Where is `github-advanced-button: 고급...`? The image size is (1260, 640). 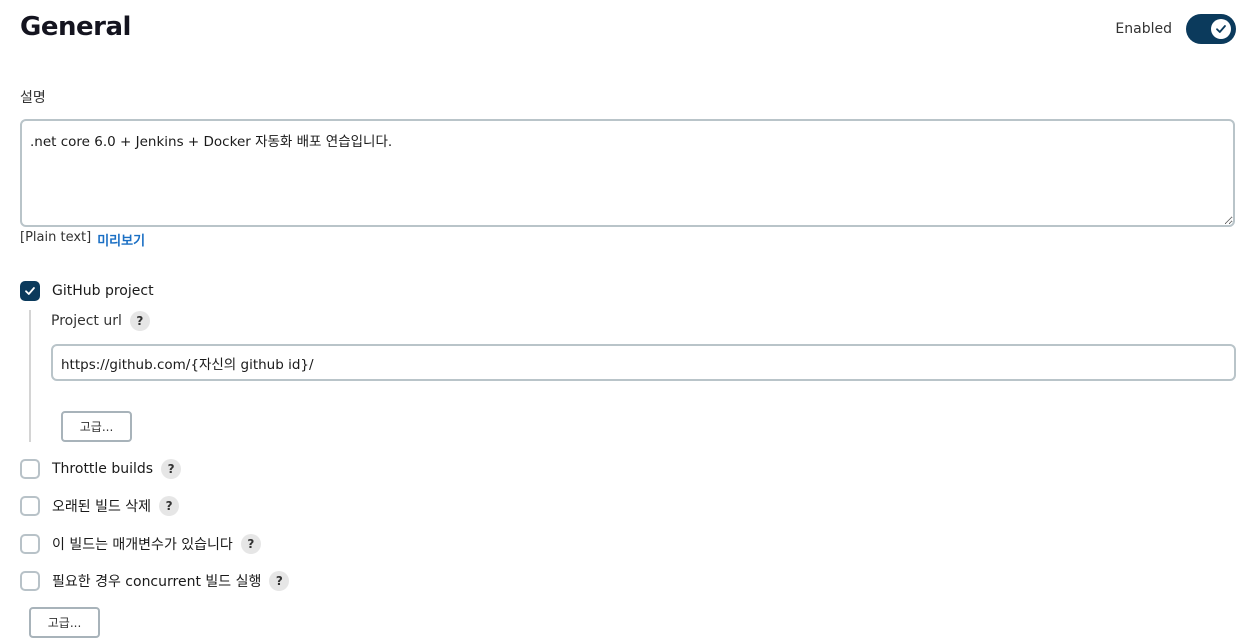
github-advanced-button: 고급... is located at coordinates (96, 426).